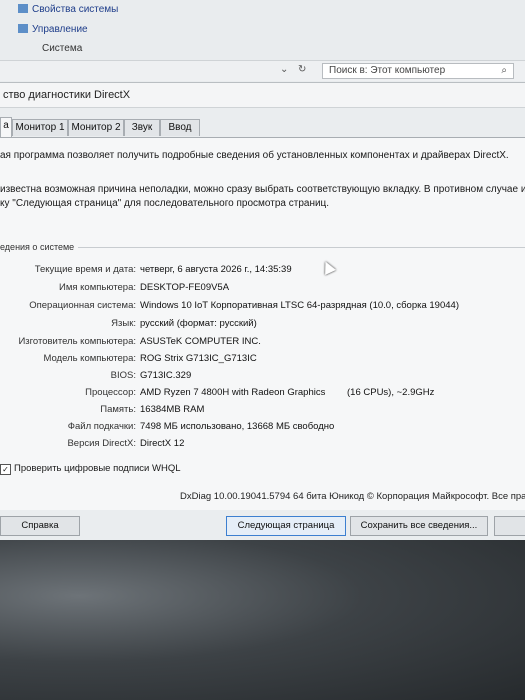 This screenshot has width=525, height=700. I want to click on link-management: Управление, so click(53, 29).